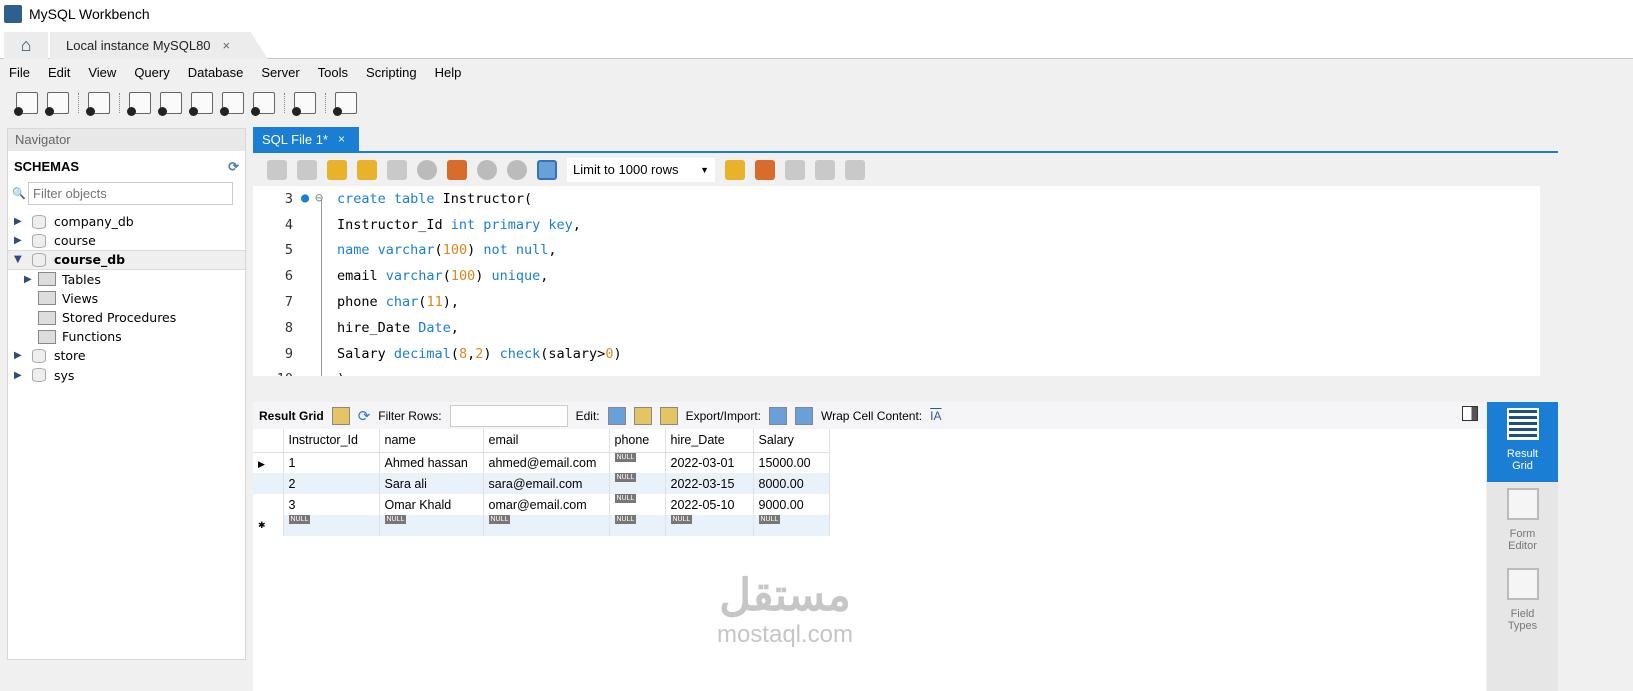  I want to click on export-icon, so click(777, 415).